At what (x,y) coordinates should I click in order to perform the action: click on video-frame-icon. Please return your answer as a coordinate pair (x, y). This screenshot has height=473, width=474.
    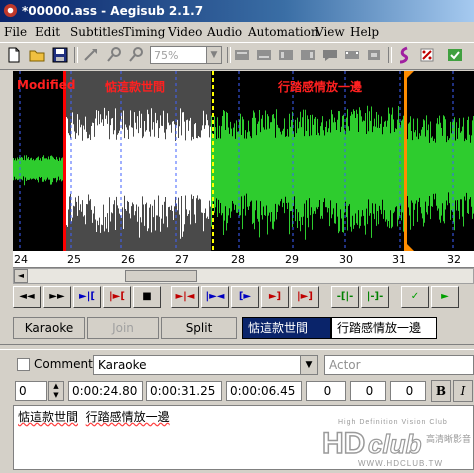
    Looking at the image, I should click on (352, 55).